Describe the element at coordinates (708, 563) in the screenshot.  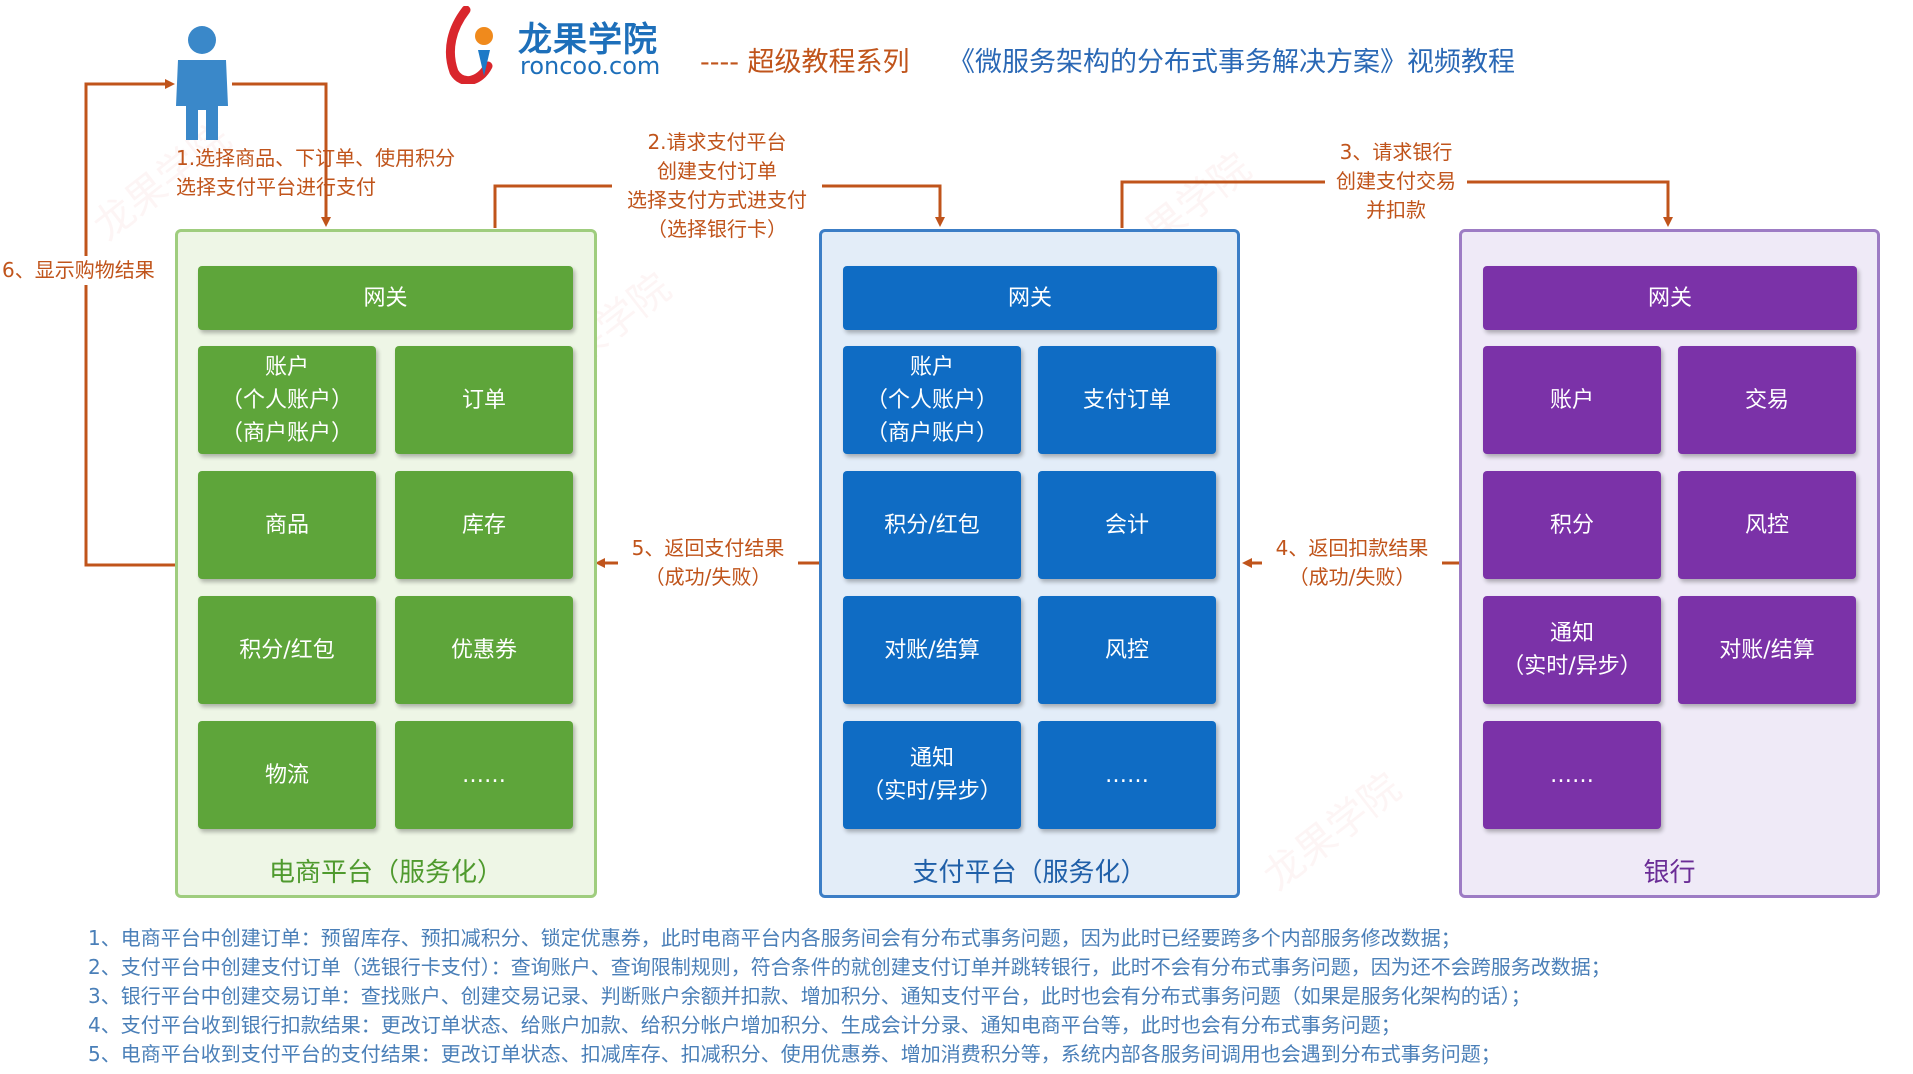
I see `step-5-label: 5、返回支付结果 （成功/失败）` at that location.